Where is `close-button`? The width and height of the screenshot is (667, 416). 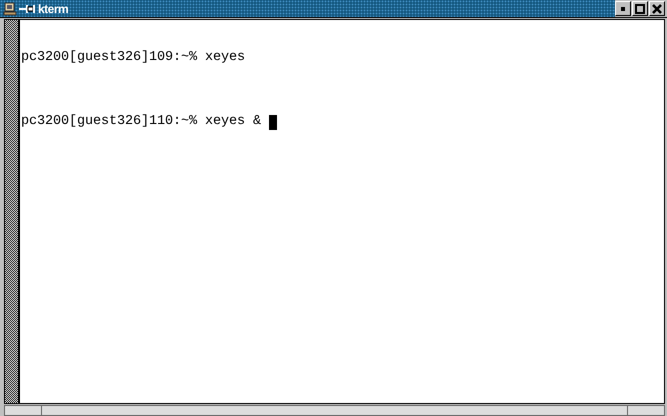 close-button is located at coordinates (657, 8).